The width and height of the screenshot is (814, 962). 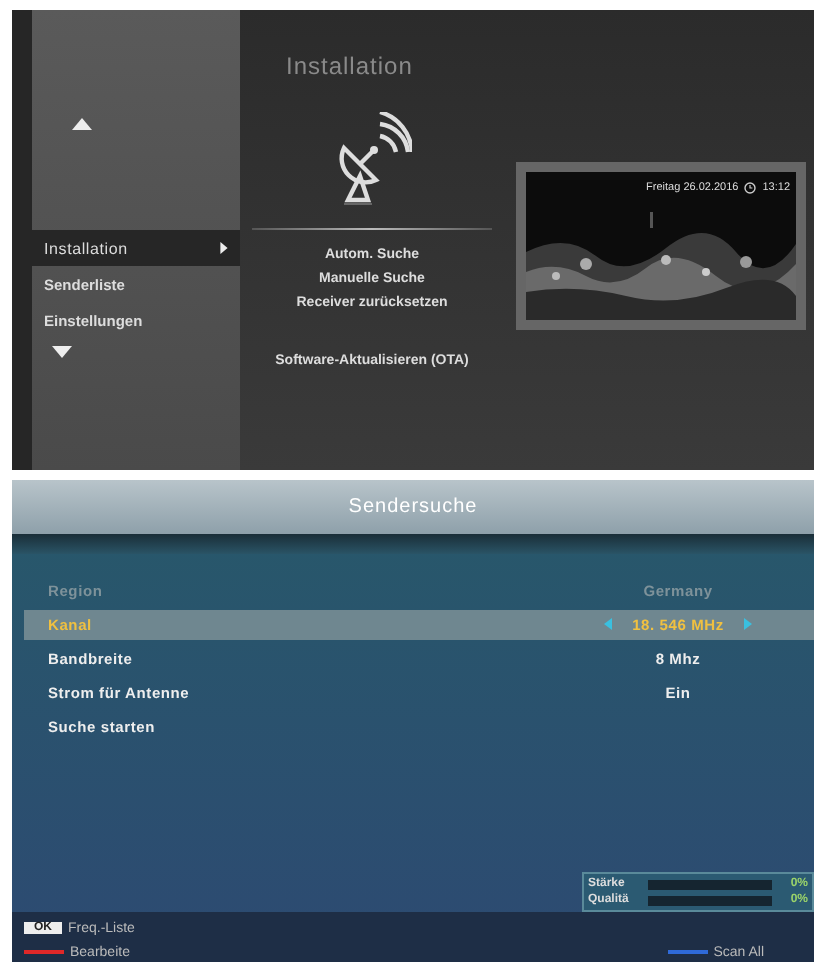 What do you see at coordinates (608, 624) in the screenshot?
I see `left-arrow-icon` at bounding box center [608, 624].